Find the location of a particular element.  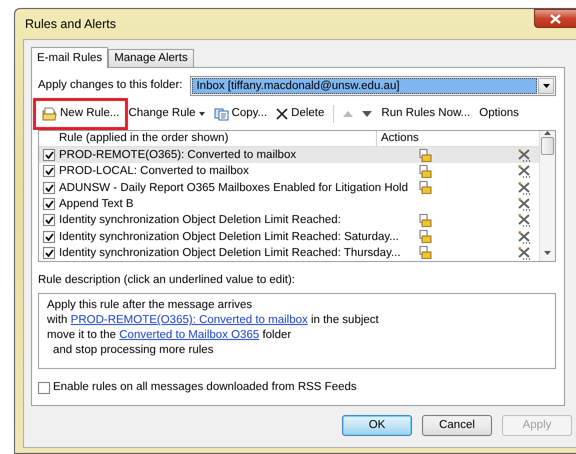

close-button is located at coordinates (555, 18).